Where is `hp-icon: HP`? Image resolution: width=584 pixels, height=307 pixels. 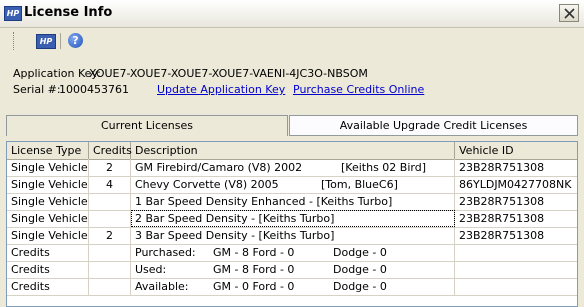 hp-icon: HP is located at coordinates (46, 41).